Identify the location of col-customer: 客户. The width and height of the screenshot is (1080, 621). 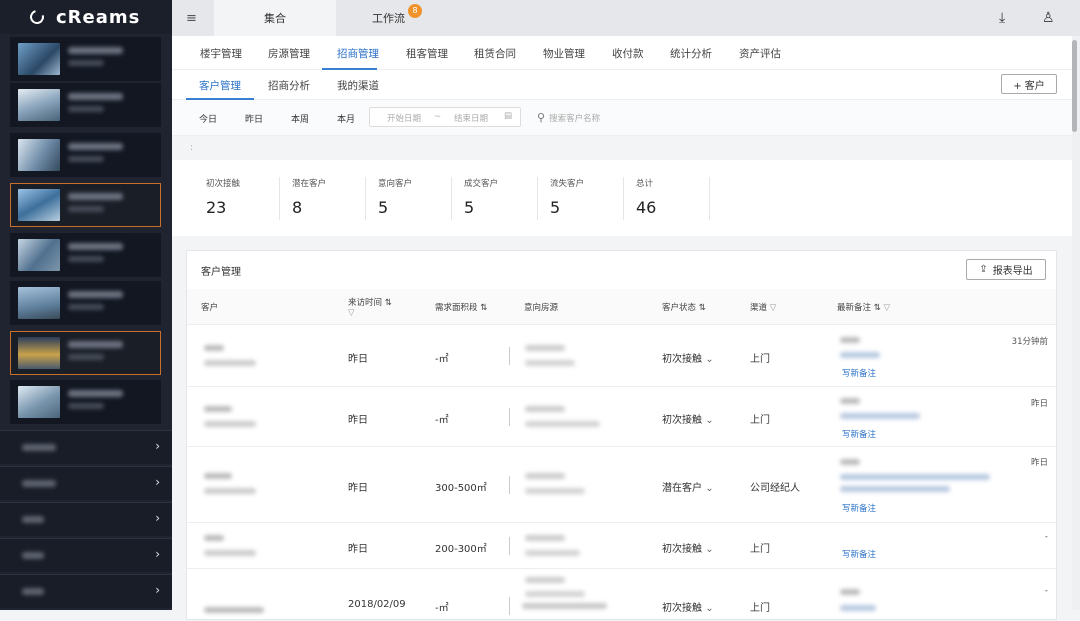
(210, 308).